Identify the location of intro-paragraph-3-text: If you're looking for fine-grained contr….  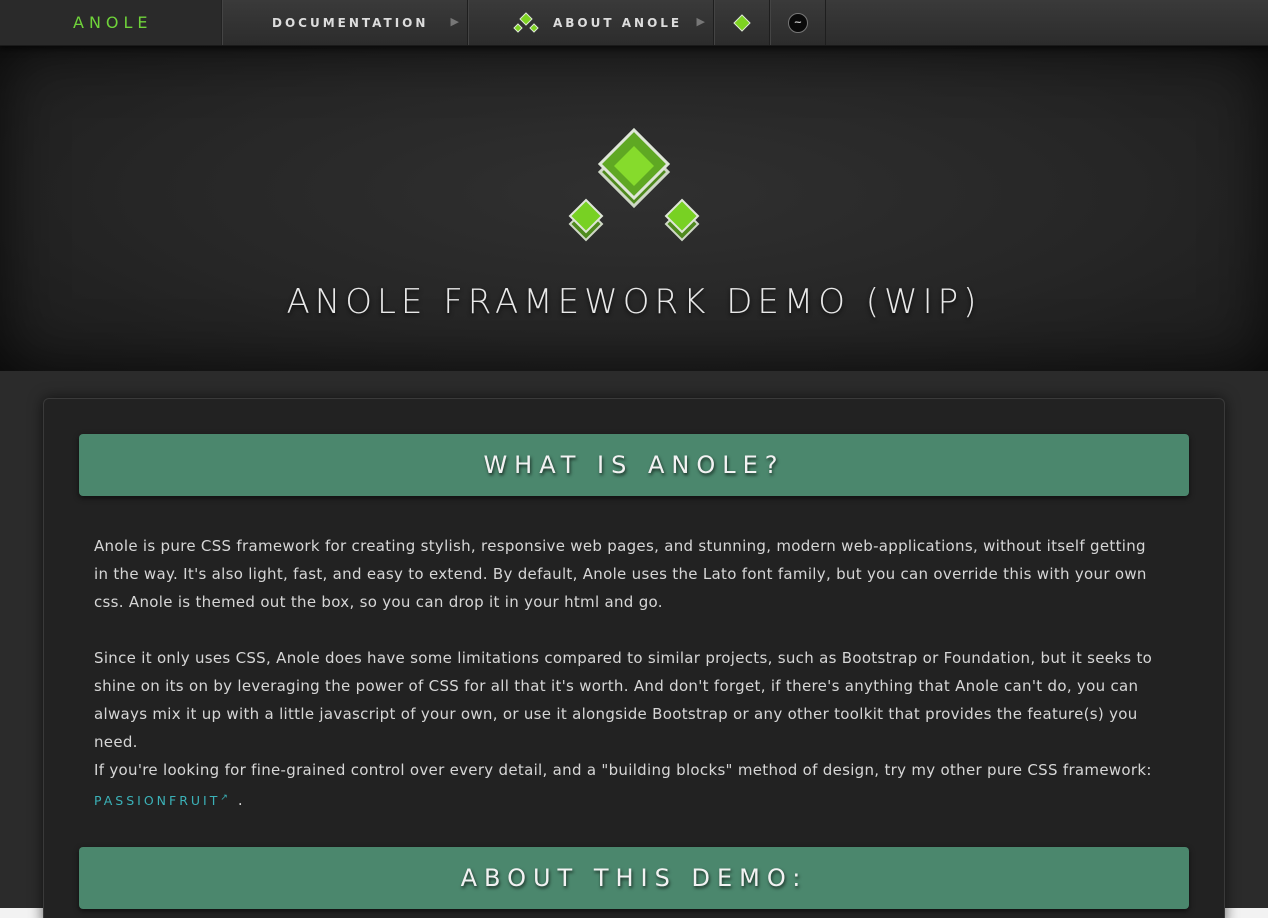
(623, 770).